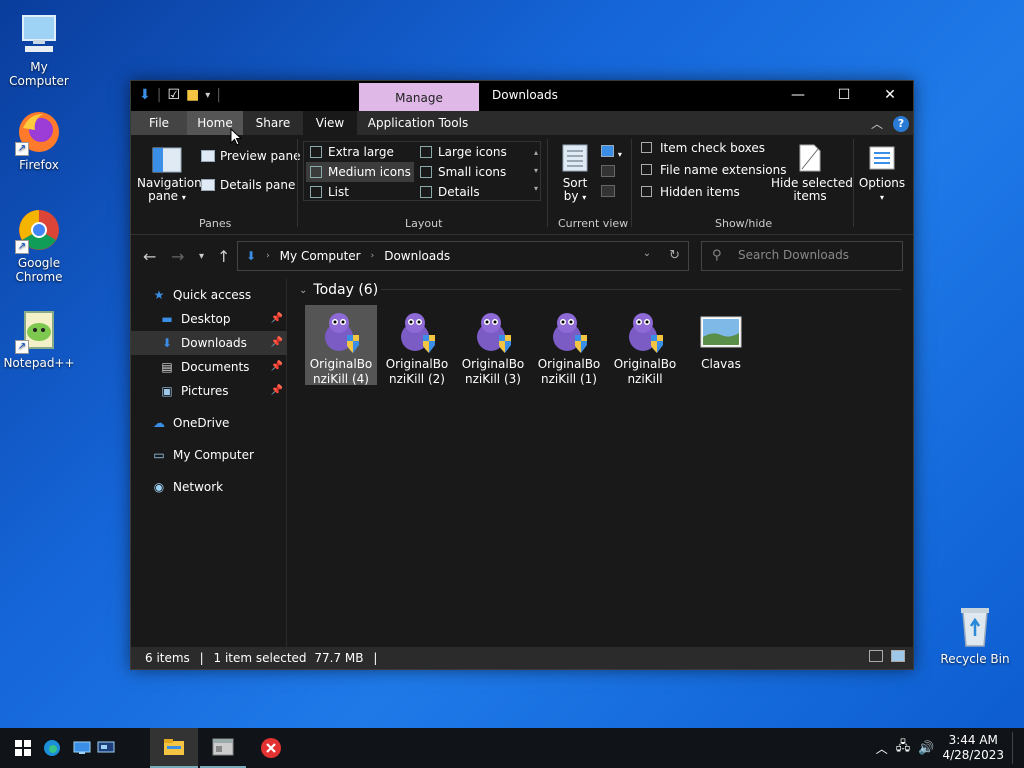 The height and width of the screenshot is (768, 1024). What do you see at coordinates (320, 256) in the screenshot?
I see `breadcrumb-my-computer: My Computer` at bounding box center [320, 256].